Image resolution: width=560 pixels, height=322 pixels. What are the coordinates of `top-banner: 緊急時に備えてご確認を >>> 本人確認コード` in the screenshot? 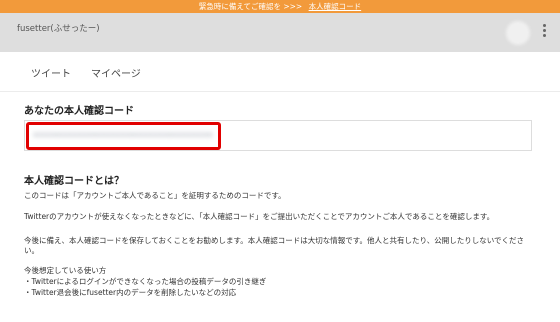 It's located at (280, 6).